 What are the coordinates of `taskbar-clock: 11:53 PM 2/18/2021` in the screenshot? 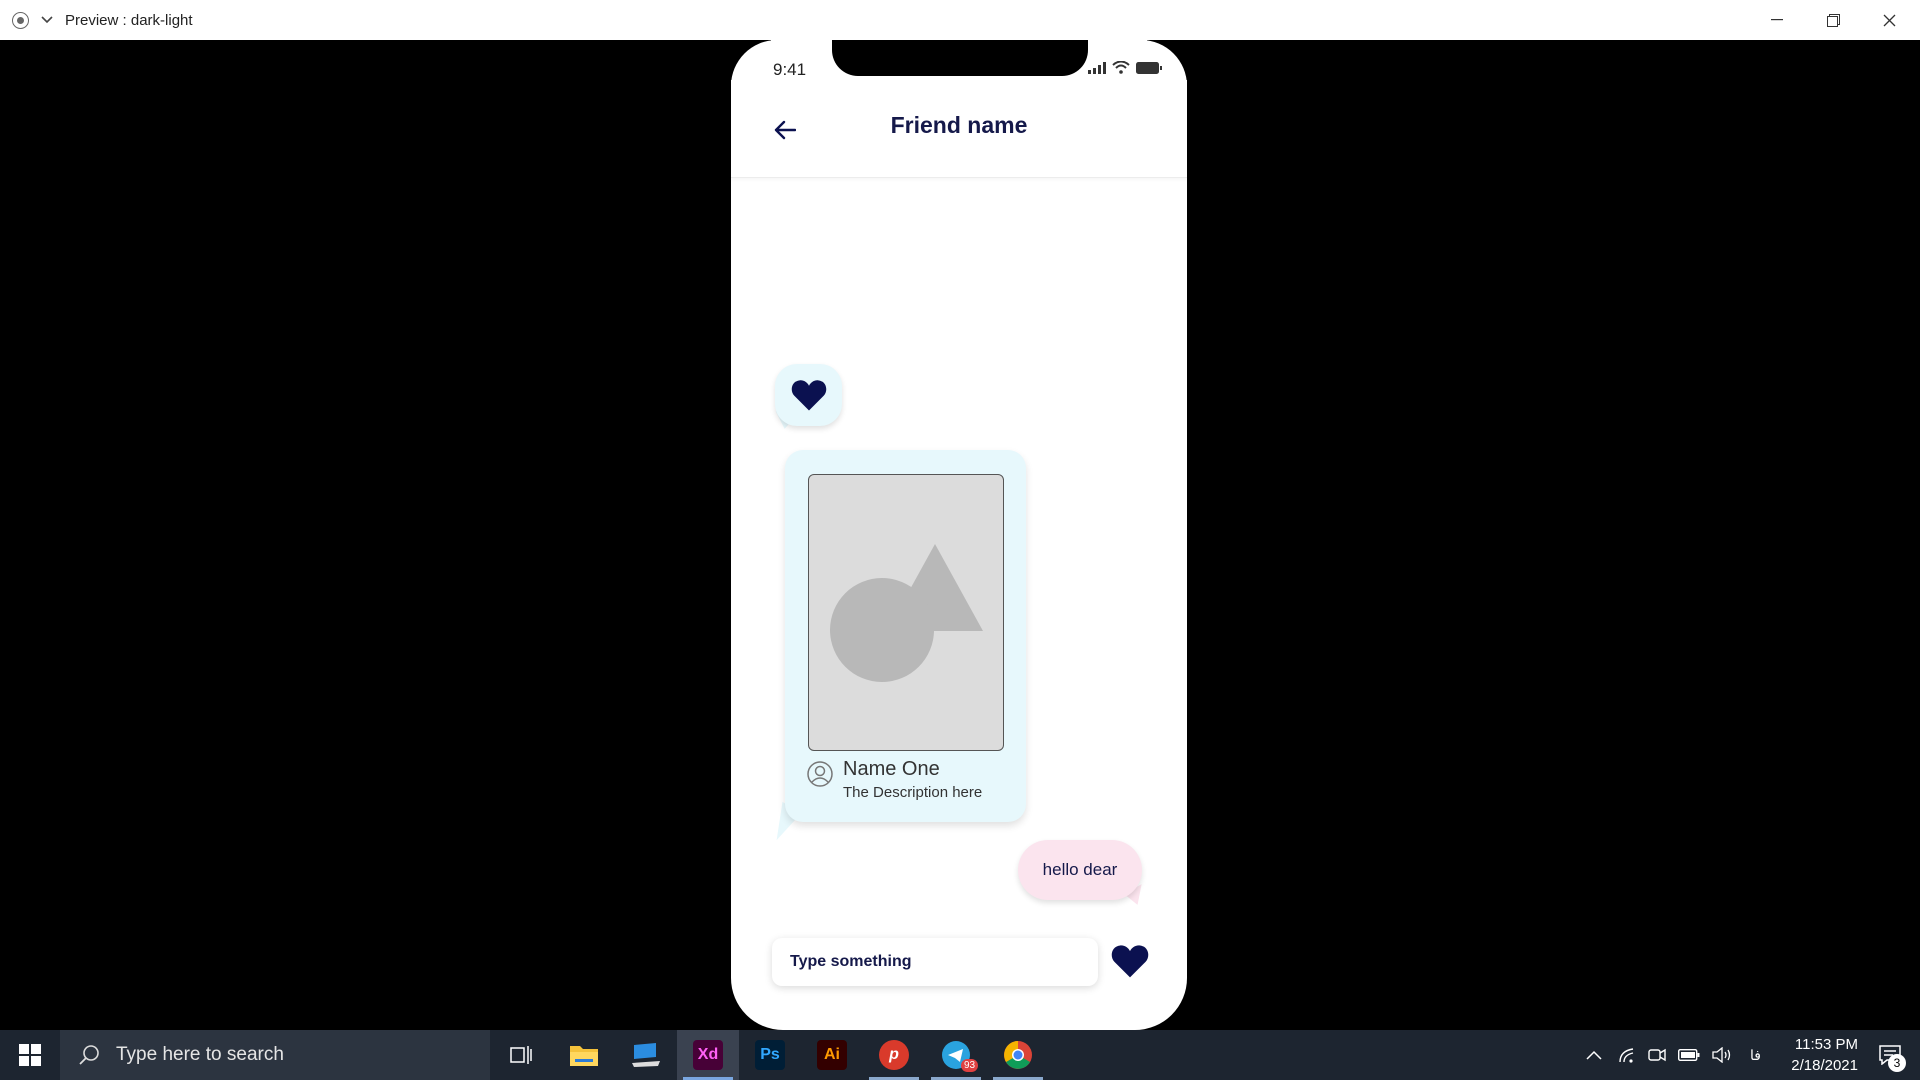 It's located at (1813, 1055).